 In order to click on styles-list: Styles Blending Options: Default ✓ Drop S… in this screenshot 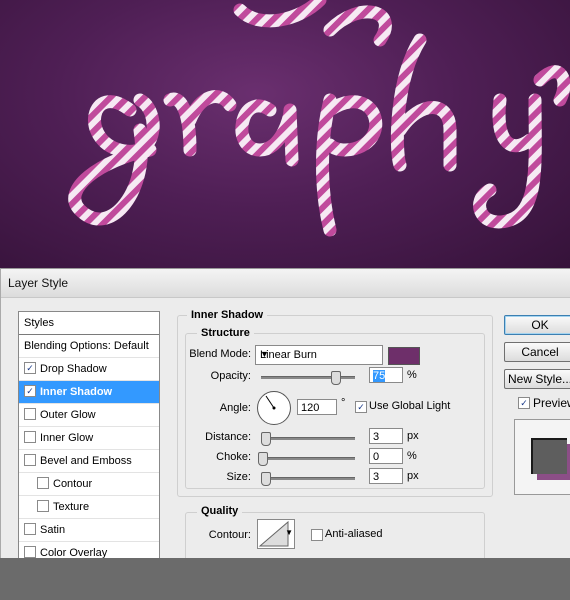, I will do `click(89, 437)`.